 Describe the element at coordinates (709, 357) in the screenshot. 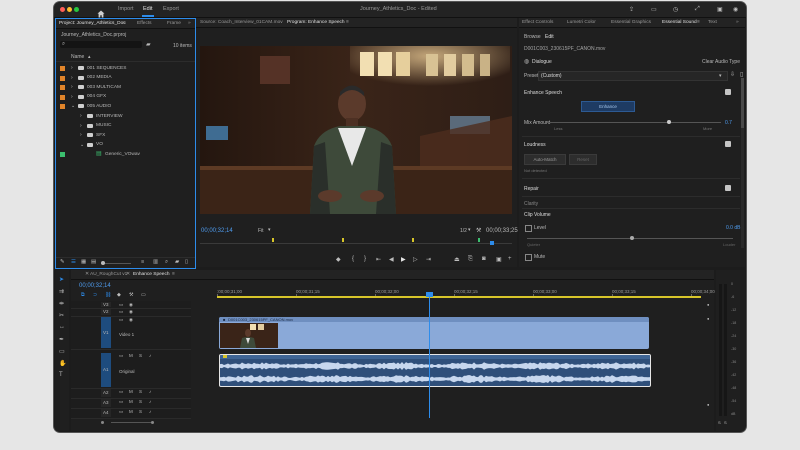

I see `timeline-vscroll: ● ● ●` at that location.